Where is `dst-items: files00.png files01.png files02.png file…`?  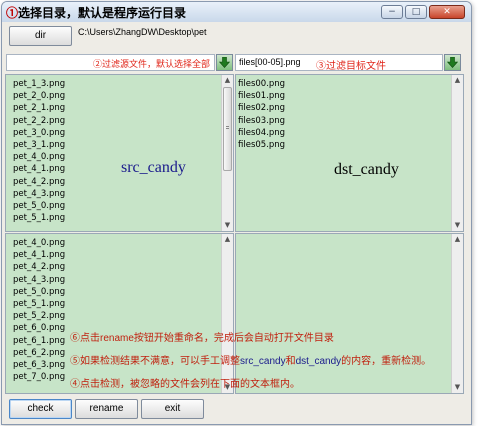
dst-items: files00.png files01.png files02.png file… is located at coordinates (261, 114).